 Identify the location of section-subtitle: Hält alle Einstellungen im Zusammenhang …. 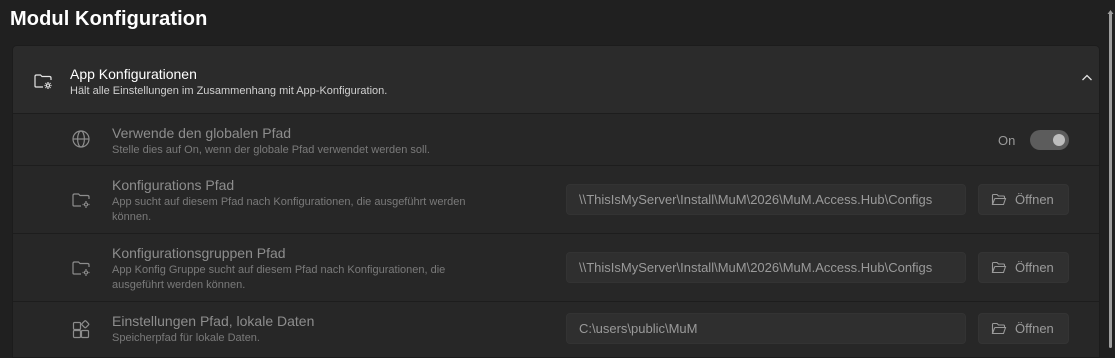
(229, 91).